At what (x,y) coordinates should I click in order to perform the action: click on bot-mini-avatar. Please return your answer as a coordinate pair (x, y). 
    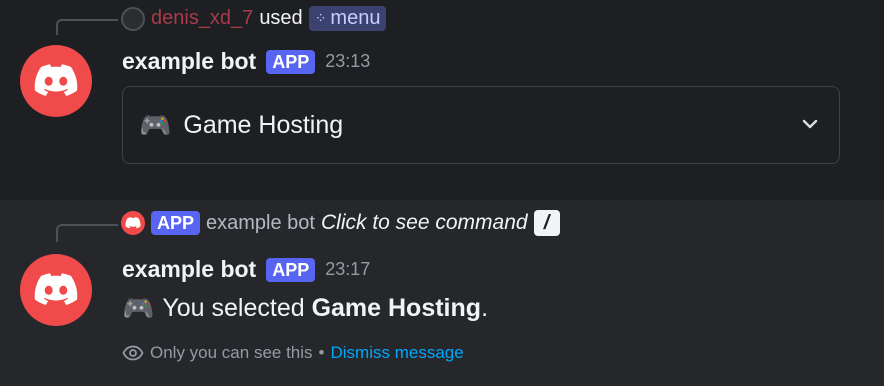
    Looking at the image, I should click on (133, 223).